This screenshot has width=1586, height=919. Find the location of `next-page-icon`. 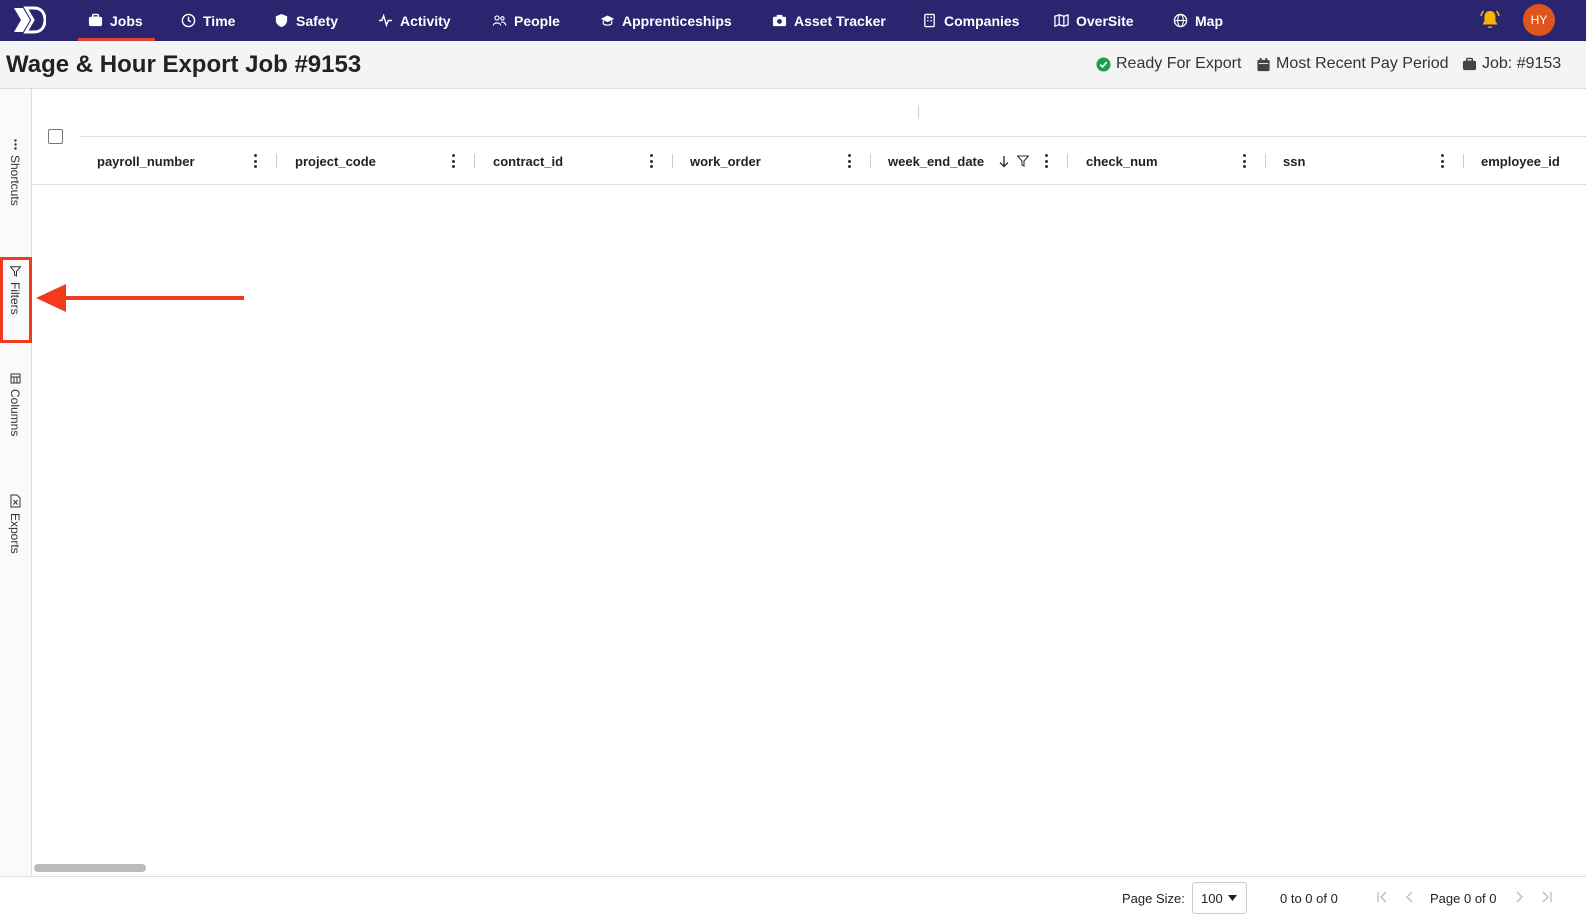

next-page-icon is located at coordinates (1519, 897).